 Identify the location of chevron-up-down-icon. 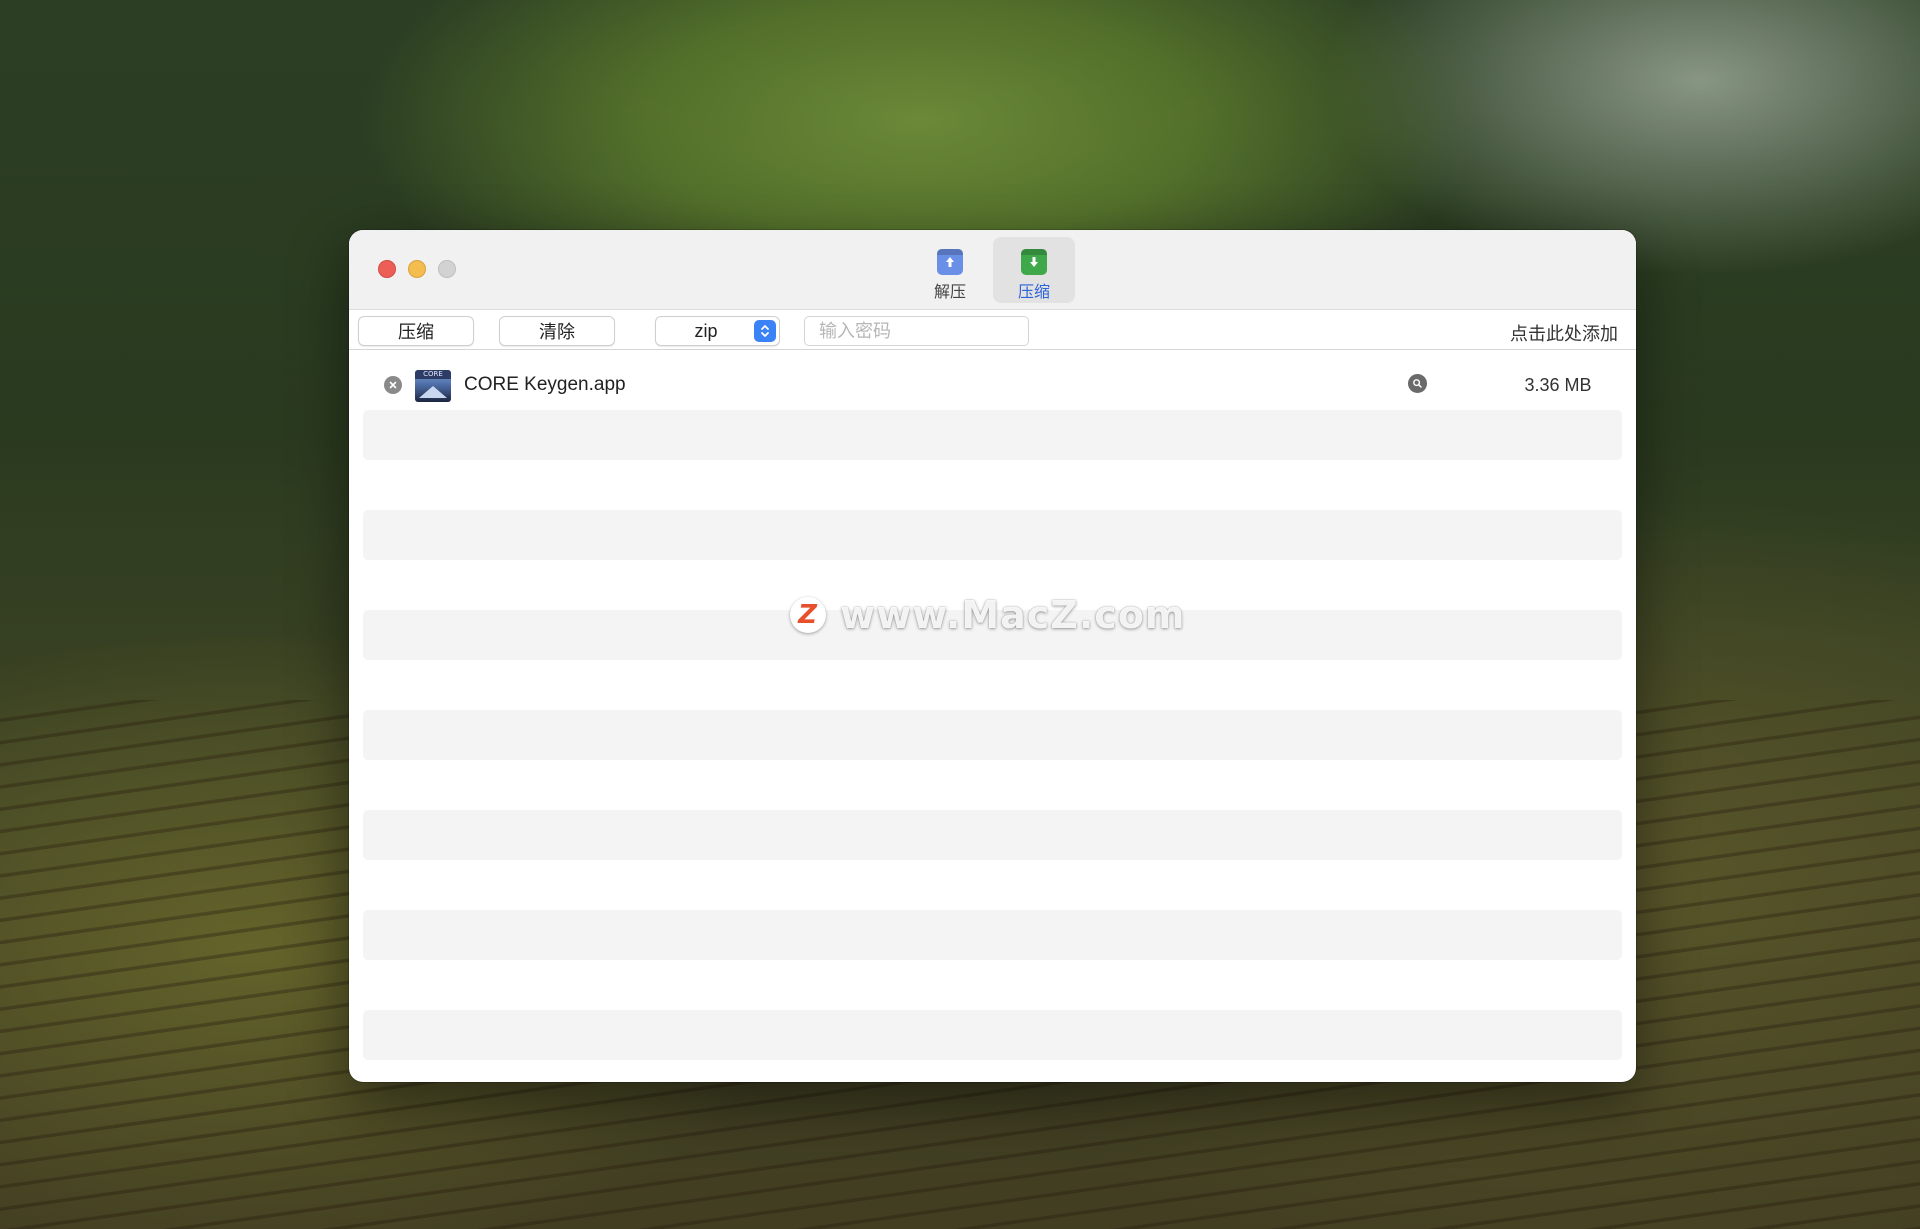
(765, 331).